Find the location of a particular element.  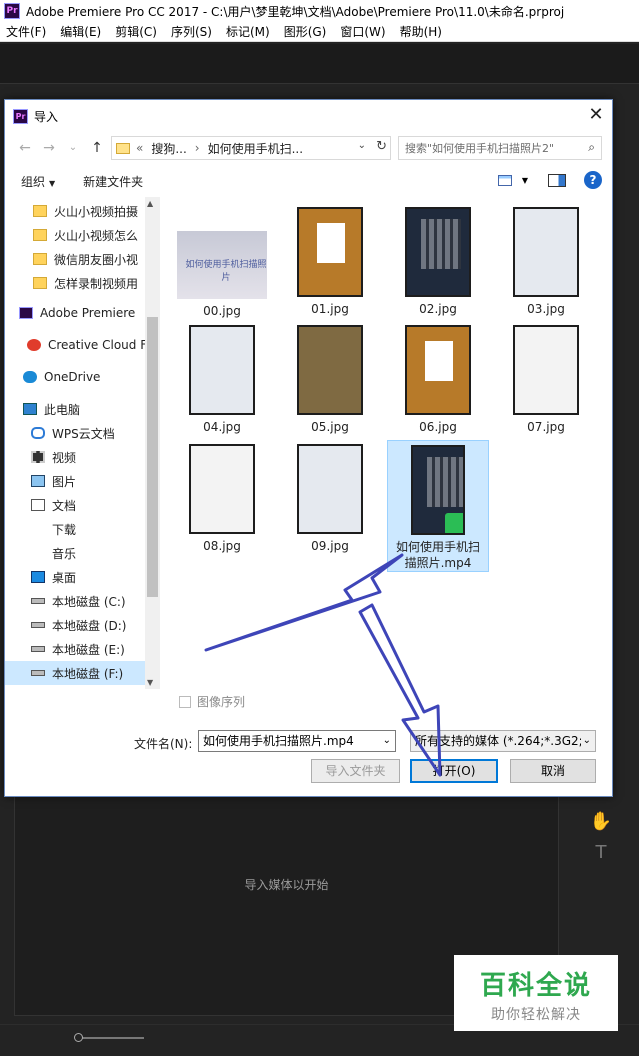

sidebar-item-label: Adobe Premiere is located at coordinates (88, 313).